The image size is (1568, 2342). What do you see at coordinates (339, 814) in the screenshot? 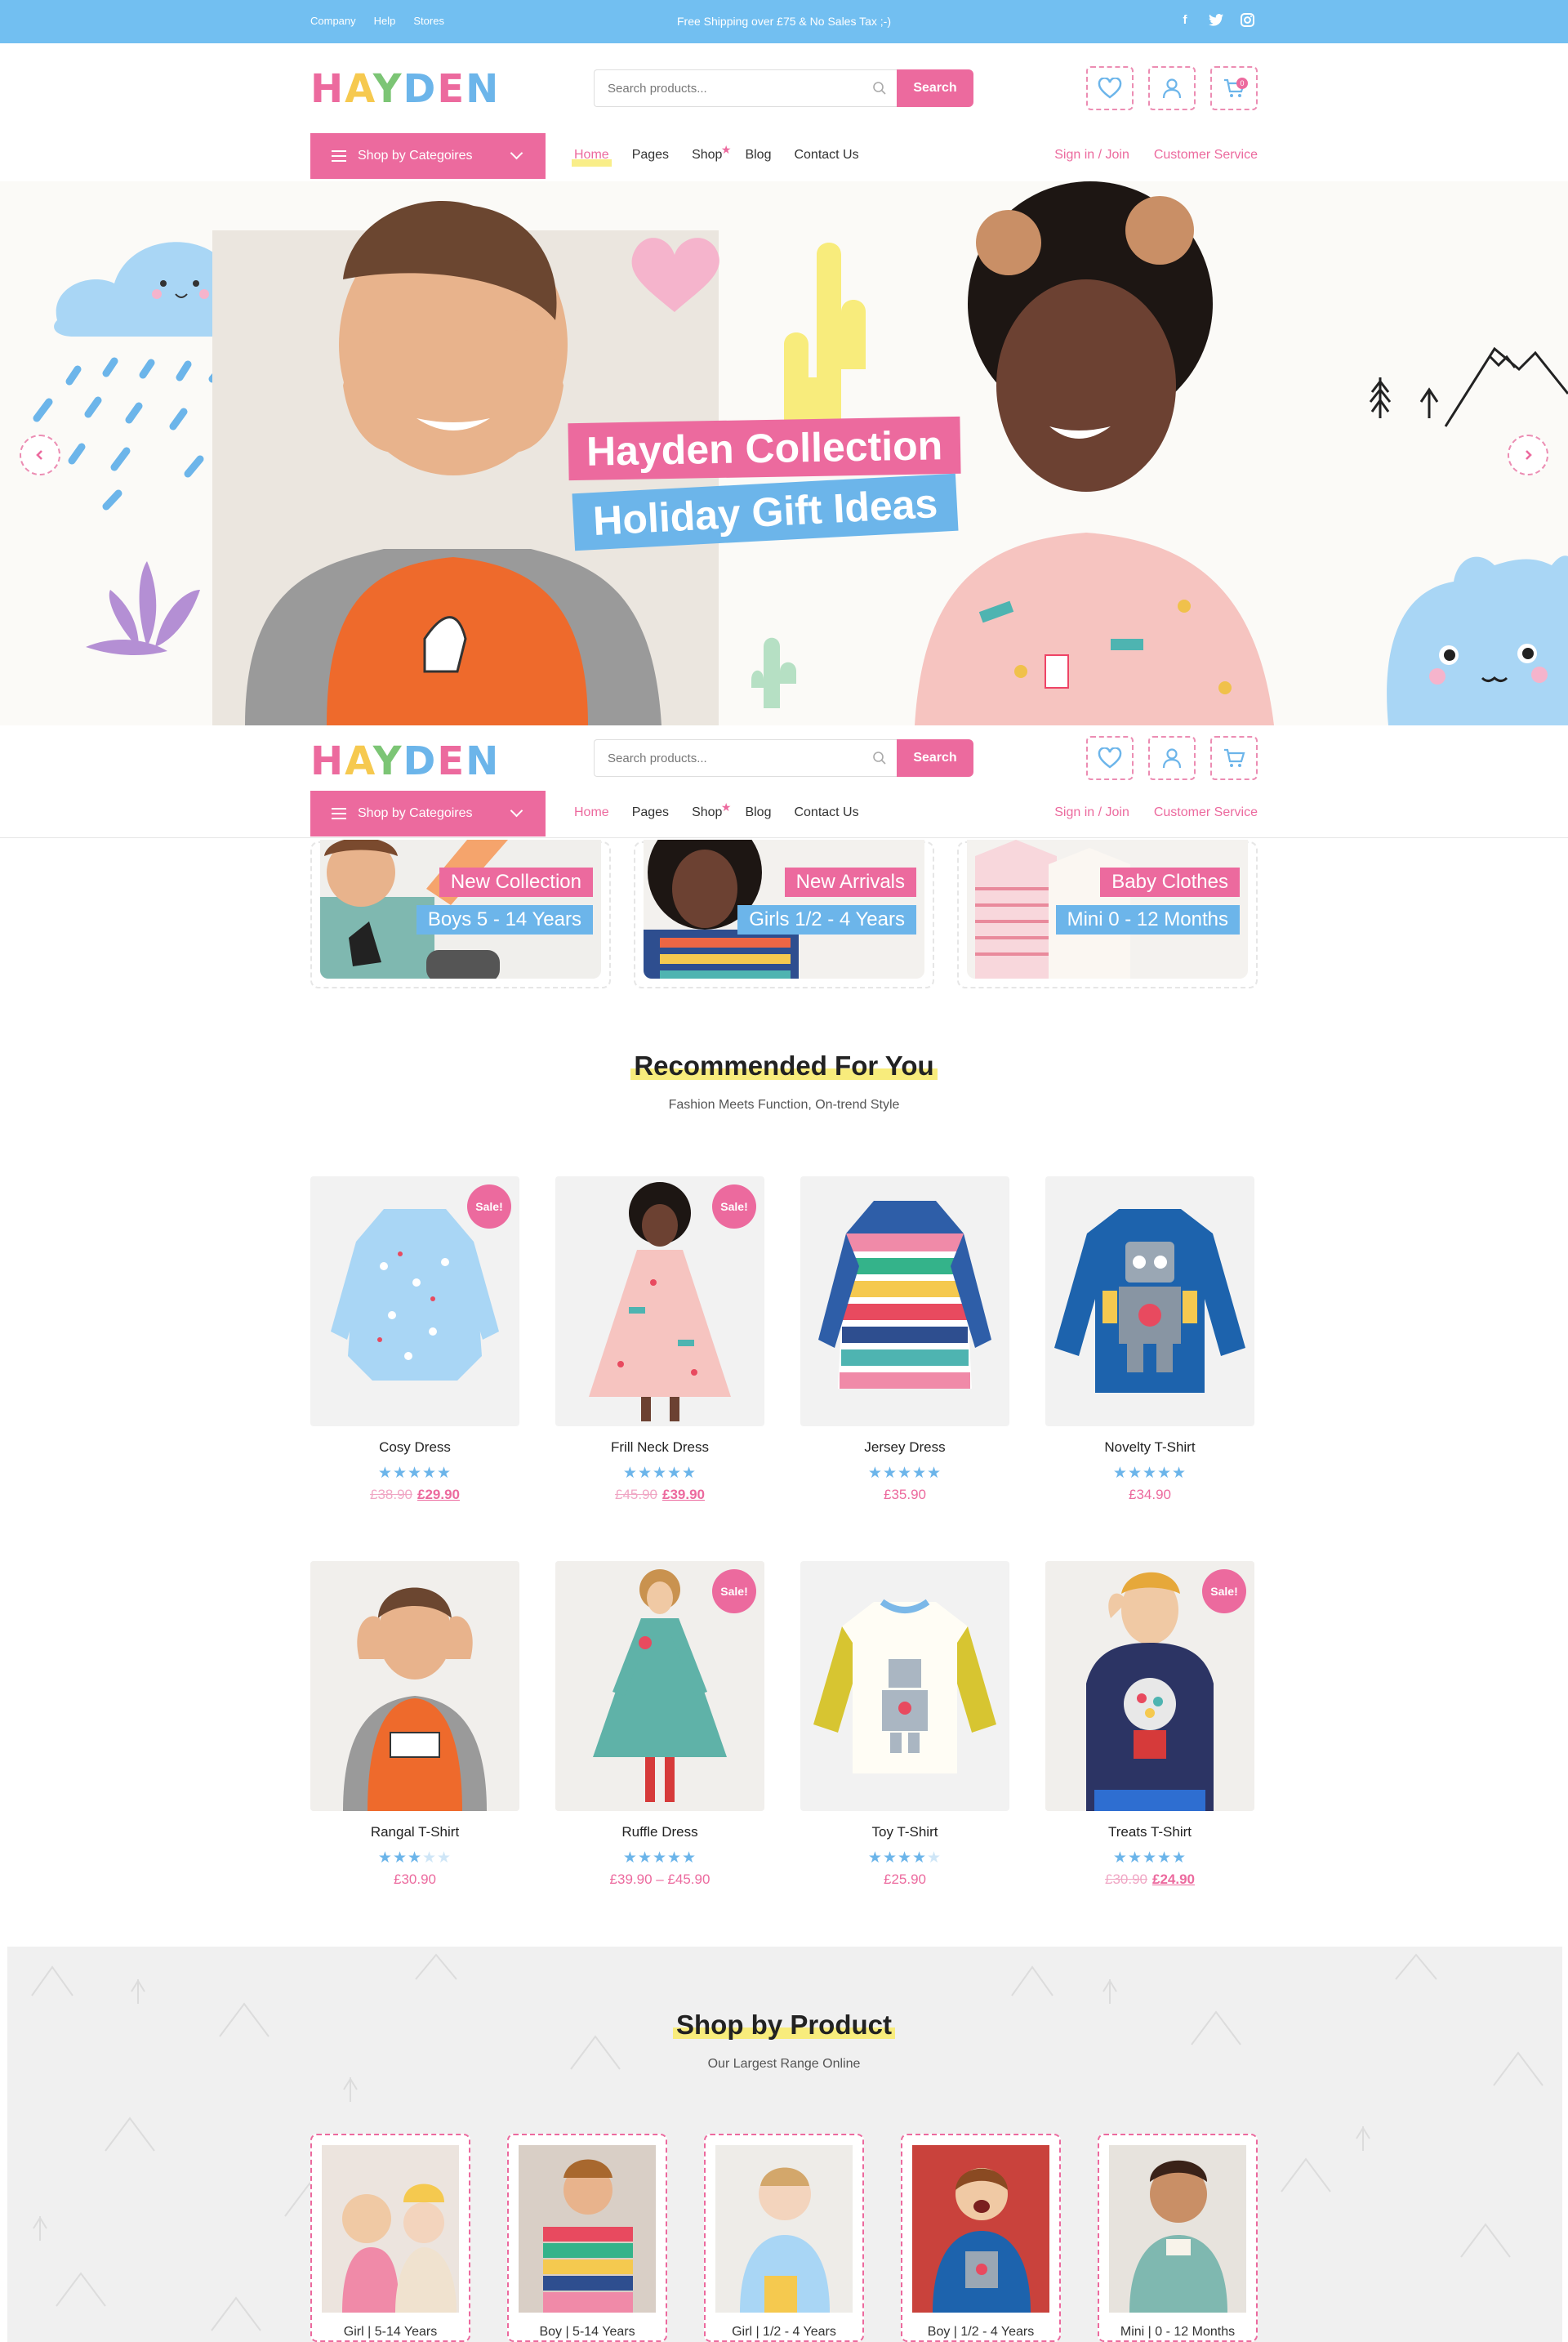
I see `menu-icon` at bounding box center [339, 814].